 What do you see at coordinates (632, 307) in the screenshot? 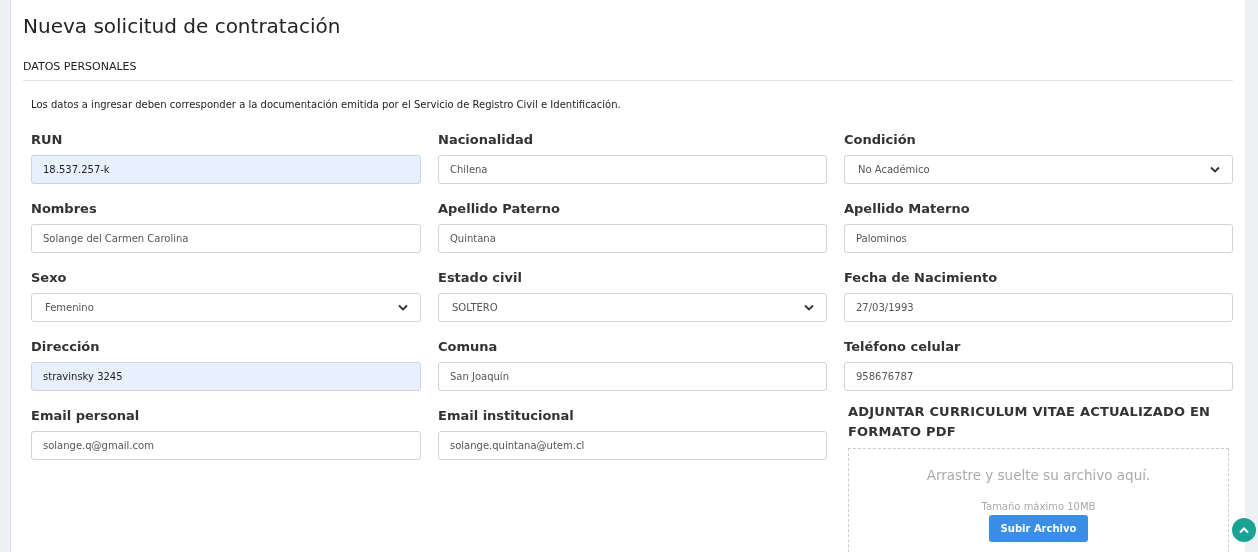
I see `select-field: SOLTERO` at bounding box center [632, 307].